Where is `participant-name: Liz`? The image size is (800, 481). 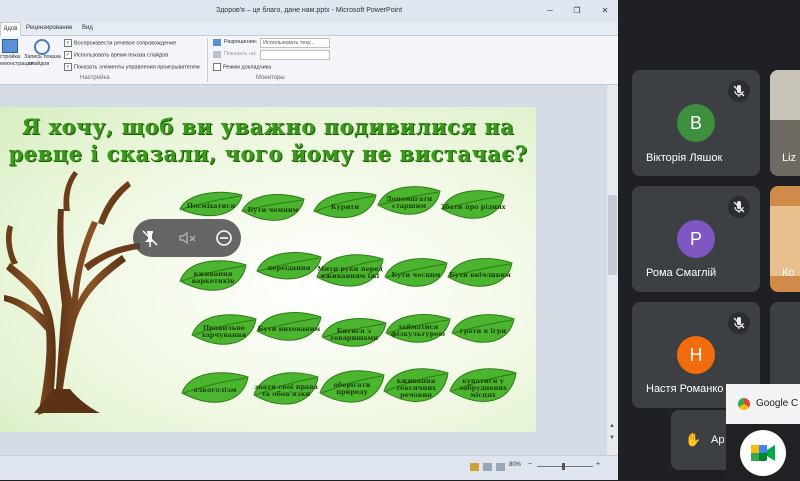
participant-name: Liz is located at coordinates (789, 158).